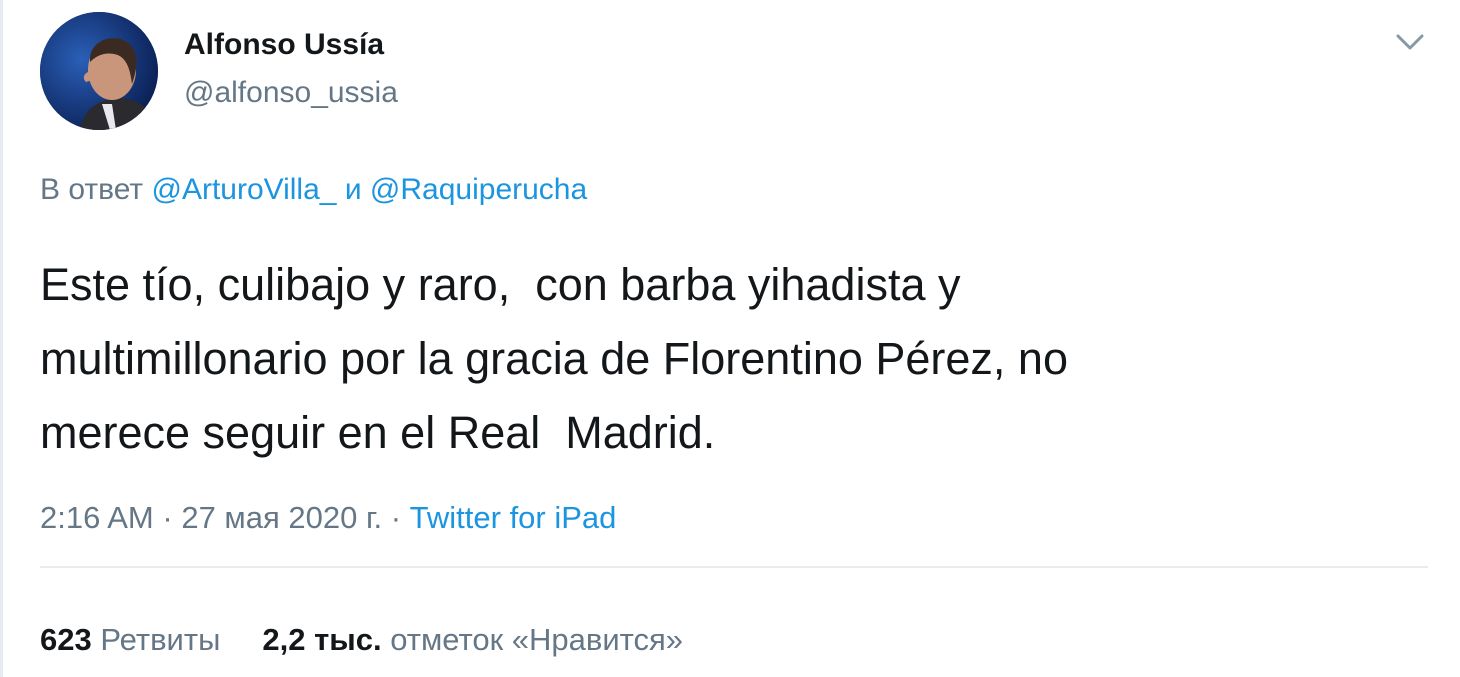 This screenshot has height=677, width=1460. What do you see at coordinates (243, 189) in the screenshot?
I see `reply-mention-arturovilla: @ArturoVilla_` at bounding box center [243, 189].